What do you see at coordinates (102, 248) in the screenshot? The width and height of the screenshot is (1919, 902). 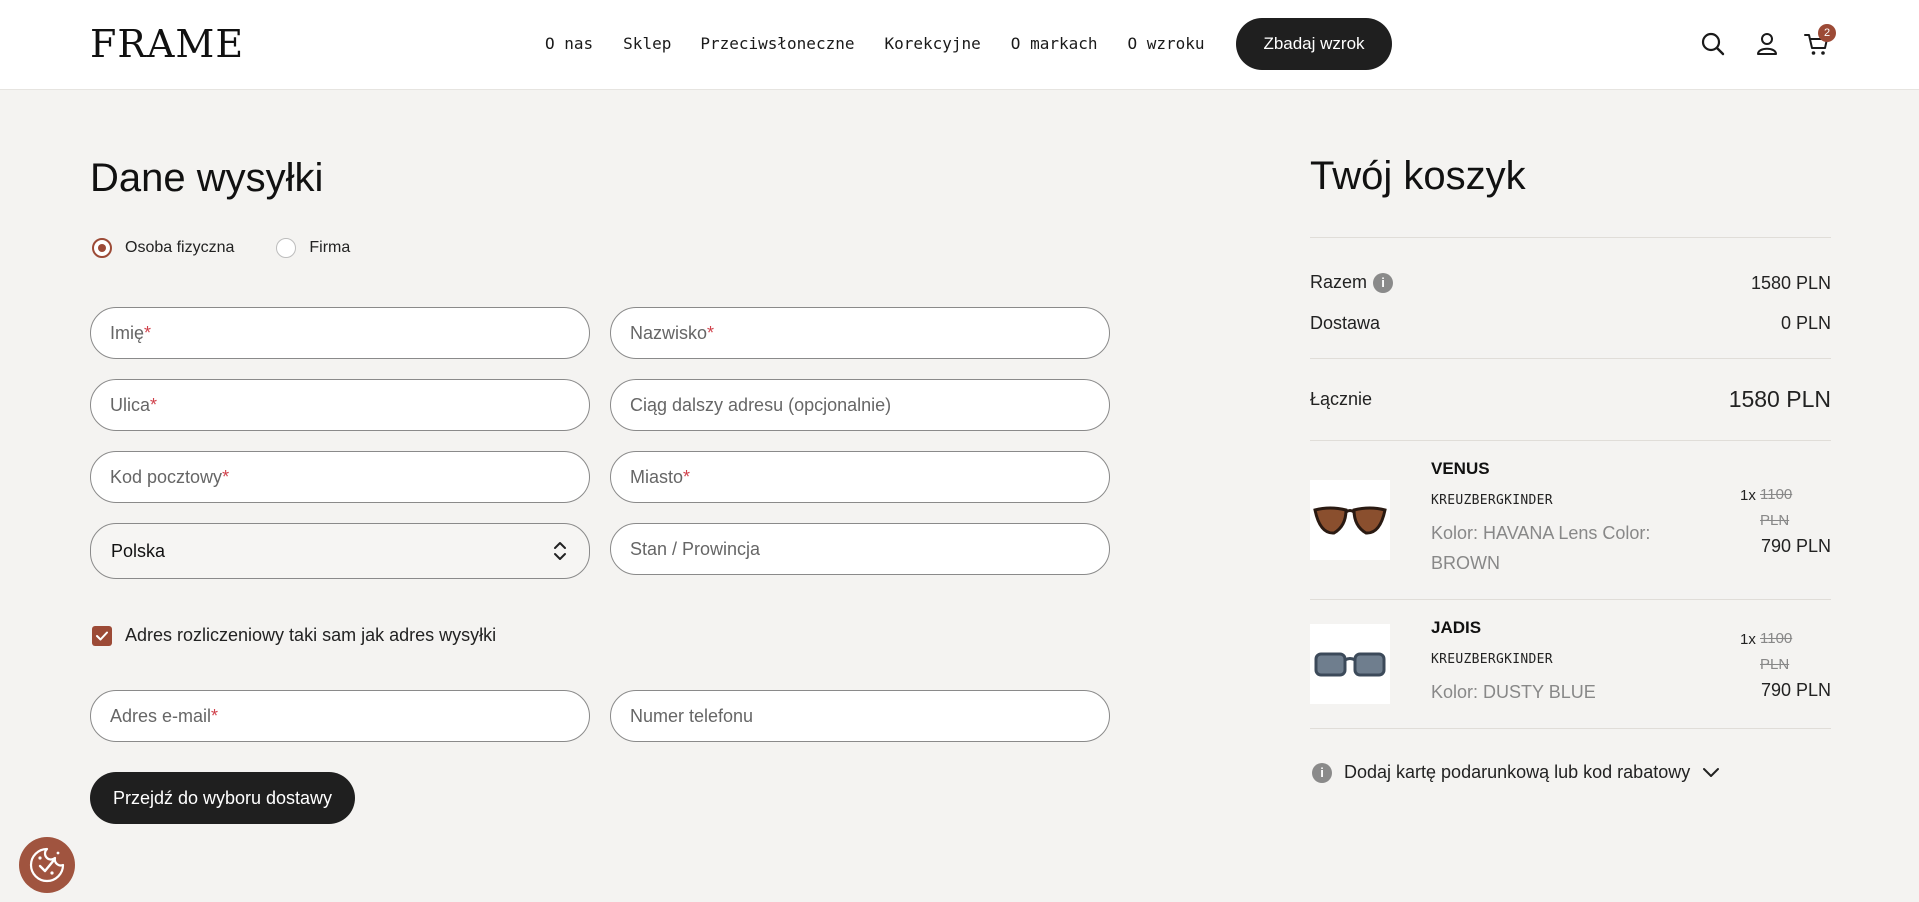 I see `radio-osoba-fizyczna` at bounding box center [102, 248].